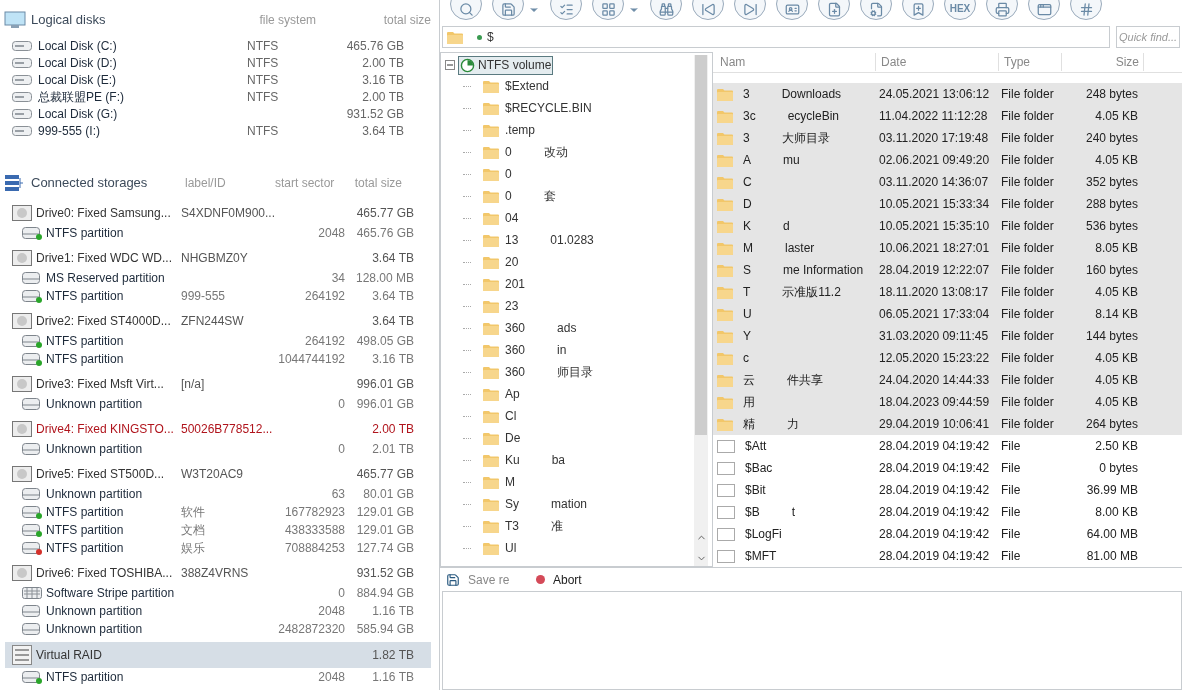 This screenshot has width=1182, height=690. I want to click on storage-row: Drive0: Fixed Samsung... S4XDNF0M900... 465.77 GB, so click(218, 212).